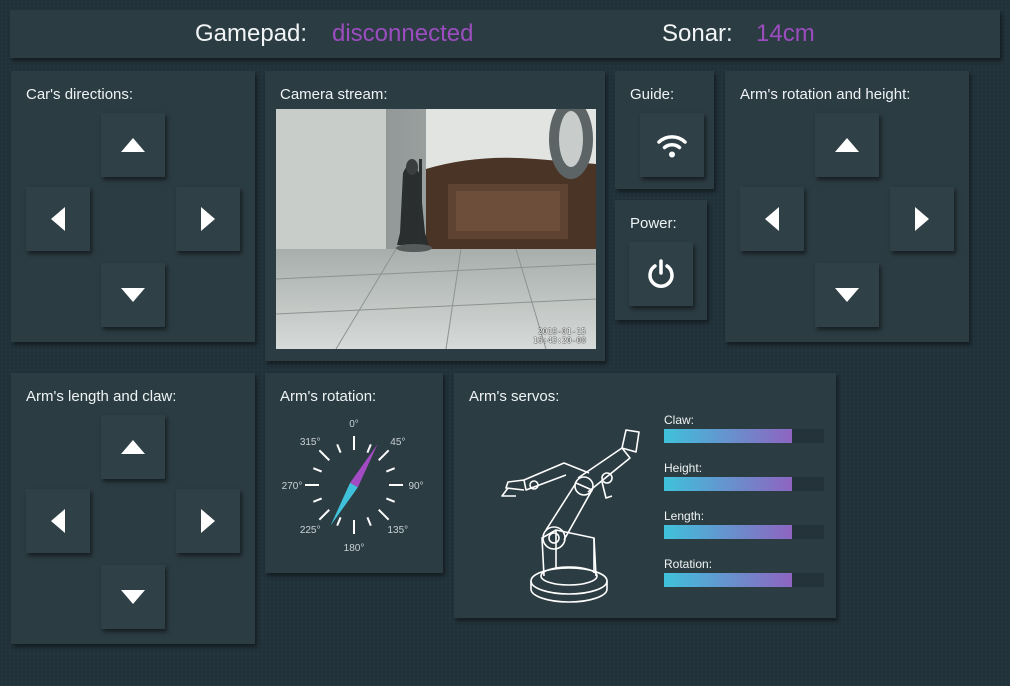 The height and width of the screenshot is (686, 1010). What do you see at coordinates (653, 223) in the screenshot?
I see `power-title: Power:` at bounding box center [653, 223].